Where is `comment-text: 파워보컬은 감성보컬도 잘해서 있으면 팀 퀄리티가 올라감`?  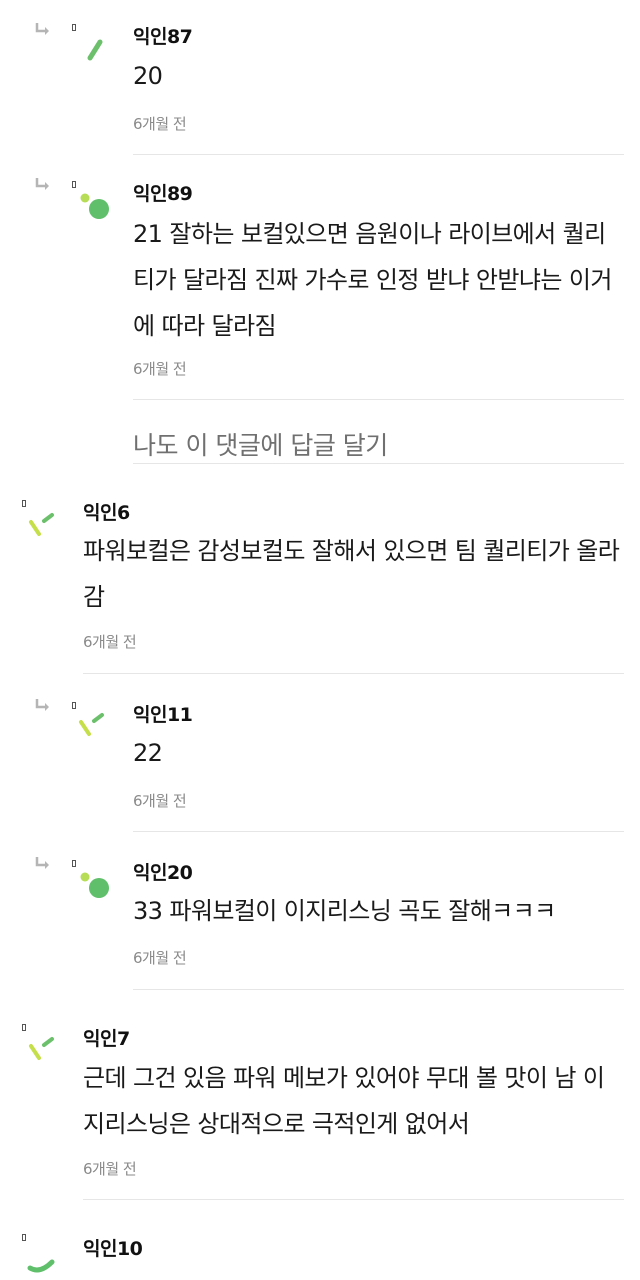 comment-text: 파워보컬은 감성보컬도 잘해서 있으면 팀 퀄리티가 올라감 is located at coordinates (351, 574).